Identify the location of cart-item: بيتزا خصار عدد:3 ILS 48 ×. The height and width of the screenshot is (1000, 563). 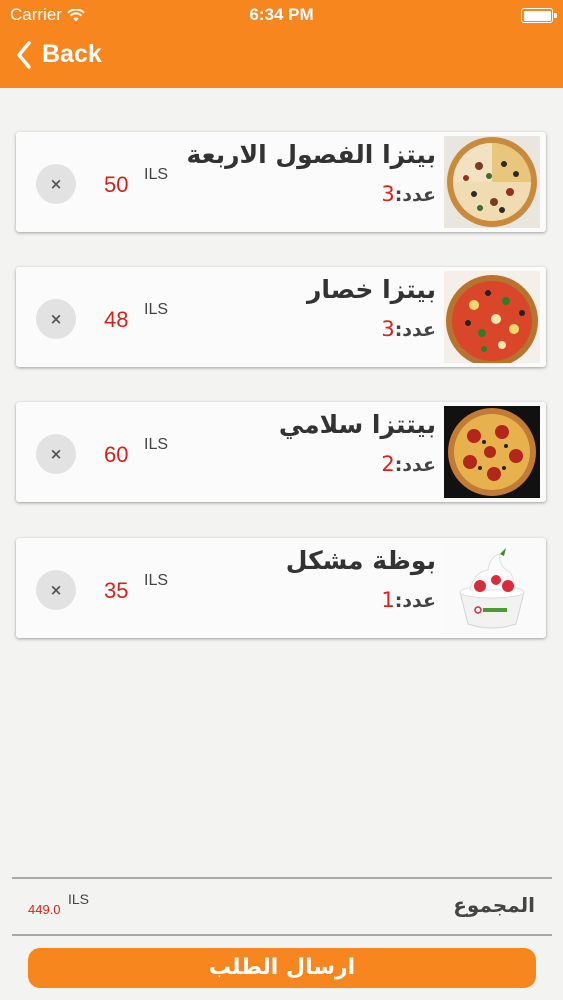
(281, 317).